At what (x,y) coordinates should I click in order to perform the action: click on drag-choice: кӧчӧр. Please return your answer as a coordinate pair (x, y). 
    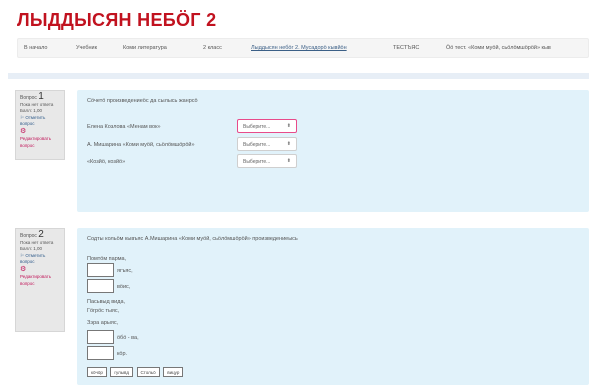
    Looking at the image, I should click on (97, 372).